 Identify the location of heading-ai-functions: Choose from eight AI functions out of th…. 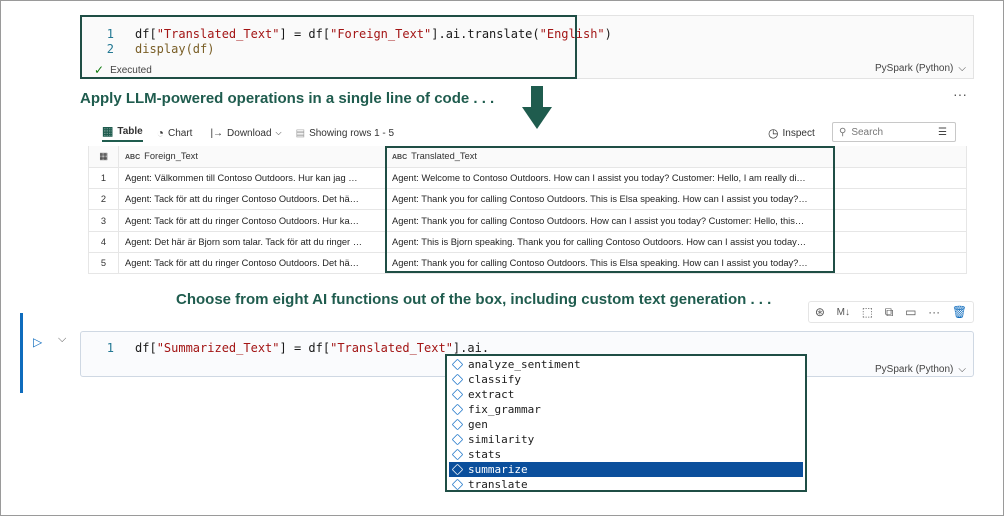
(474, 299).